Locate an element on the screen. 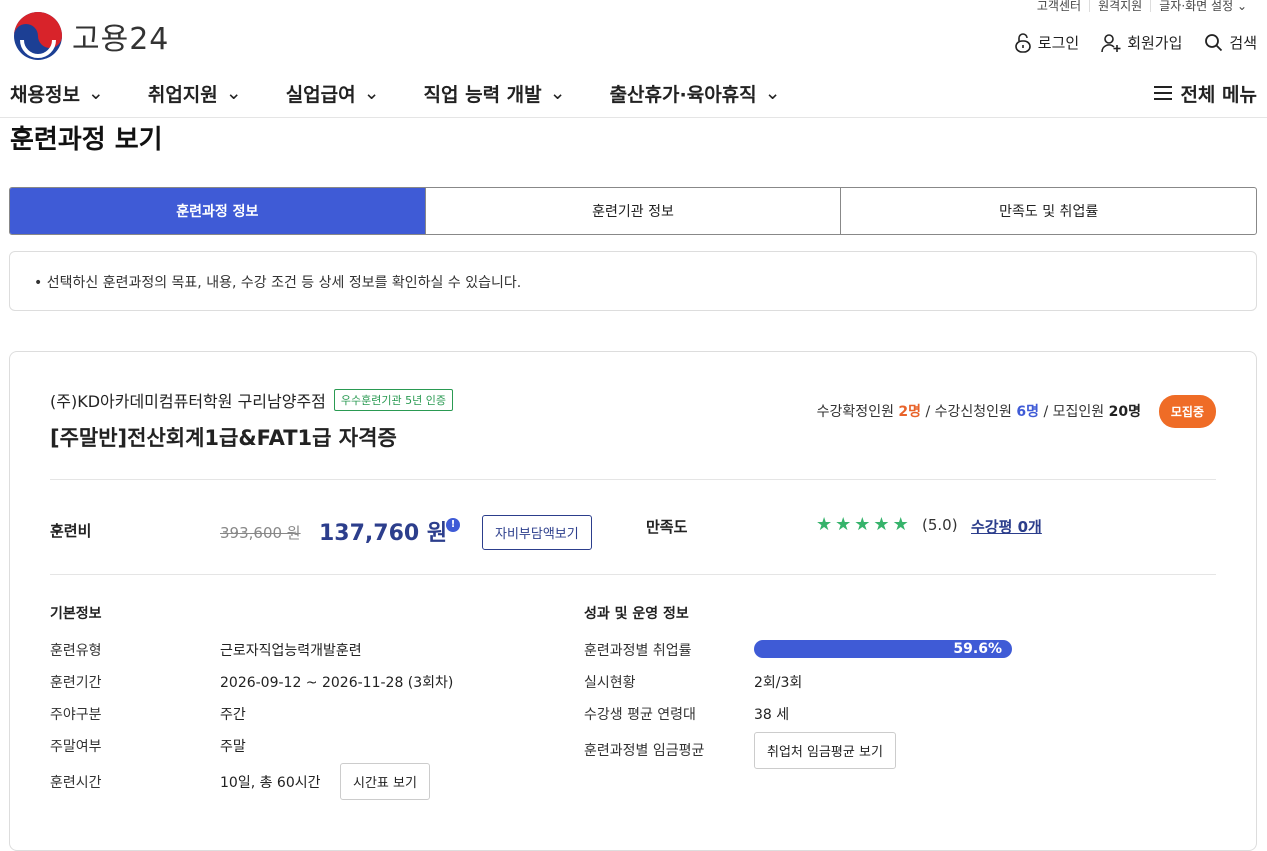 This screenshot has height=851, width=1267. perf-row-value: 38 세 is located at coordinates (772, 715).